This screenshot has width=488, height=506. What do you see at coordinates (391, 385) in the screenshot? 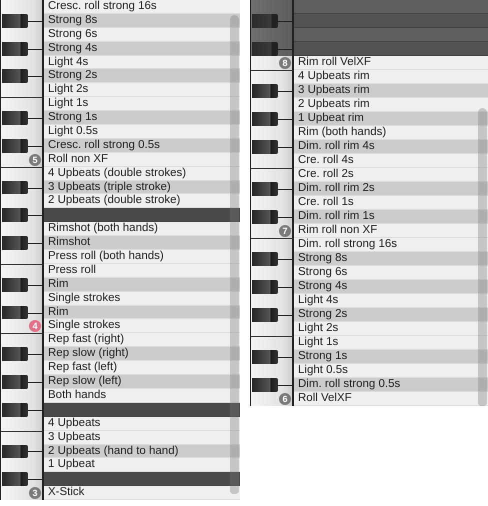
I see `mapping-label: Dim. roll strong 0.5s` at bounding box center [391, 385].